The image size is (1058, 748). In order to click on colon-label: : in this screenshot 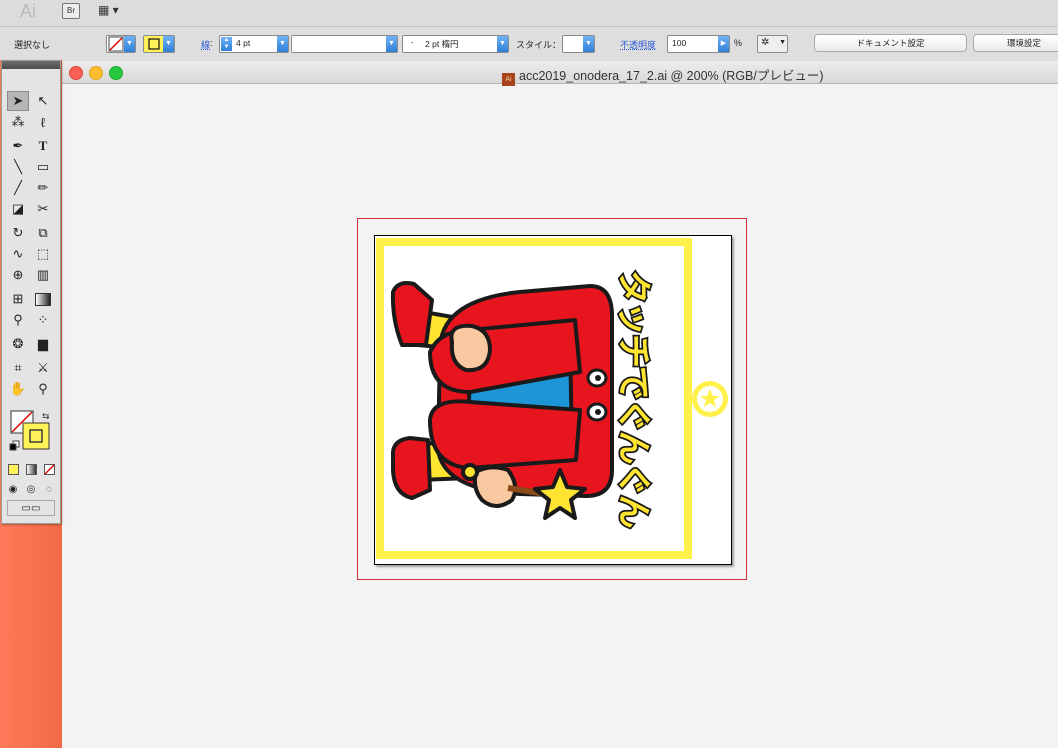, I will do `click(211, 43)`.